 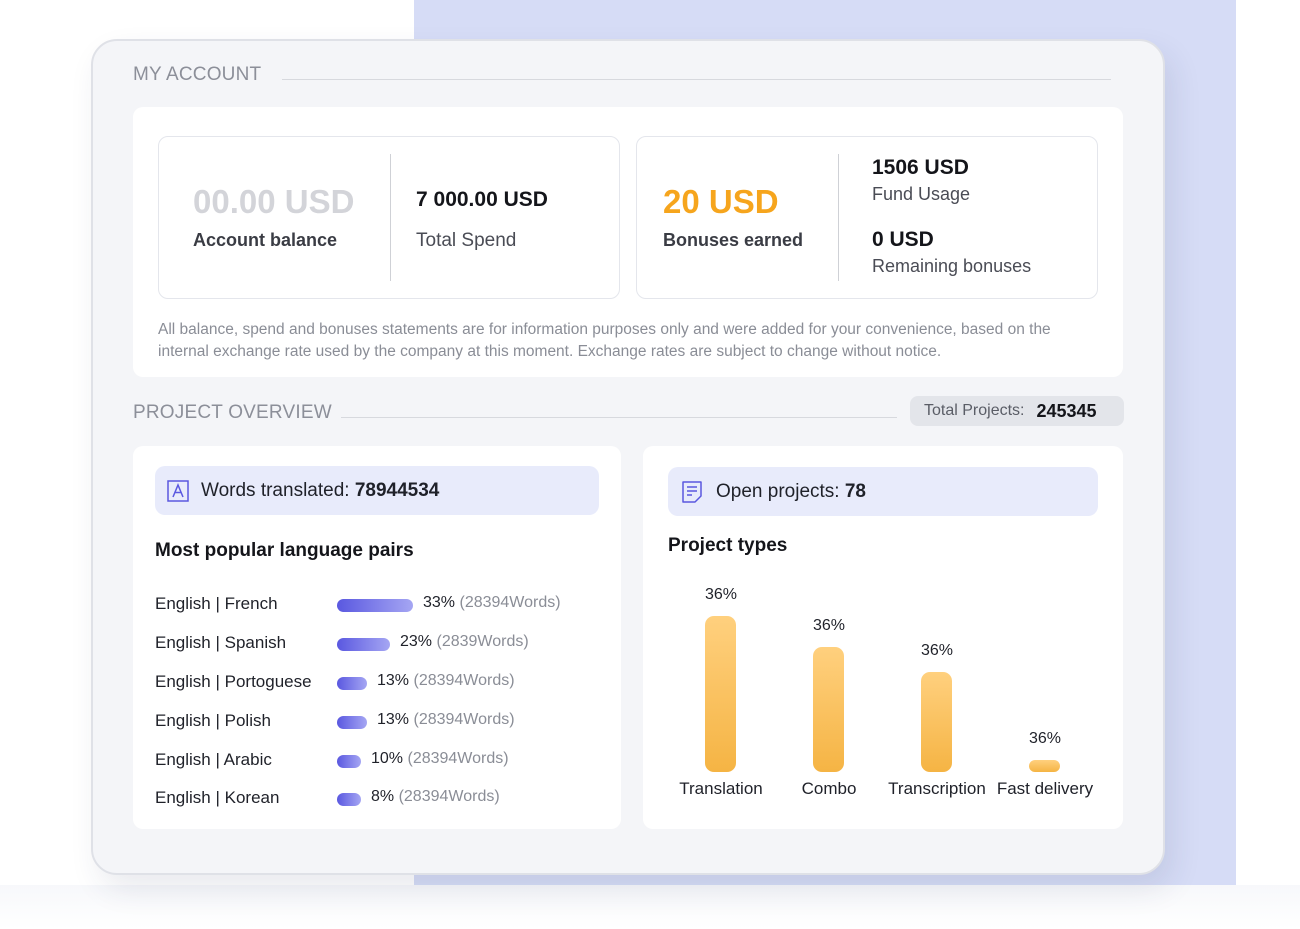 I want to click on language-pair-row: English | French 33% (28394Words), so click(x=380, y=606).